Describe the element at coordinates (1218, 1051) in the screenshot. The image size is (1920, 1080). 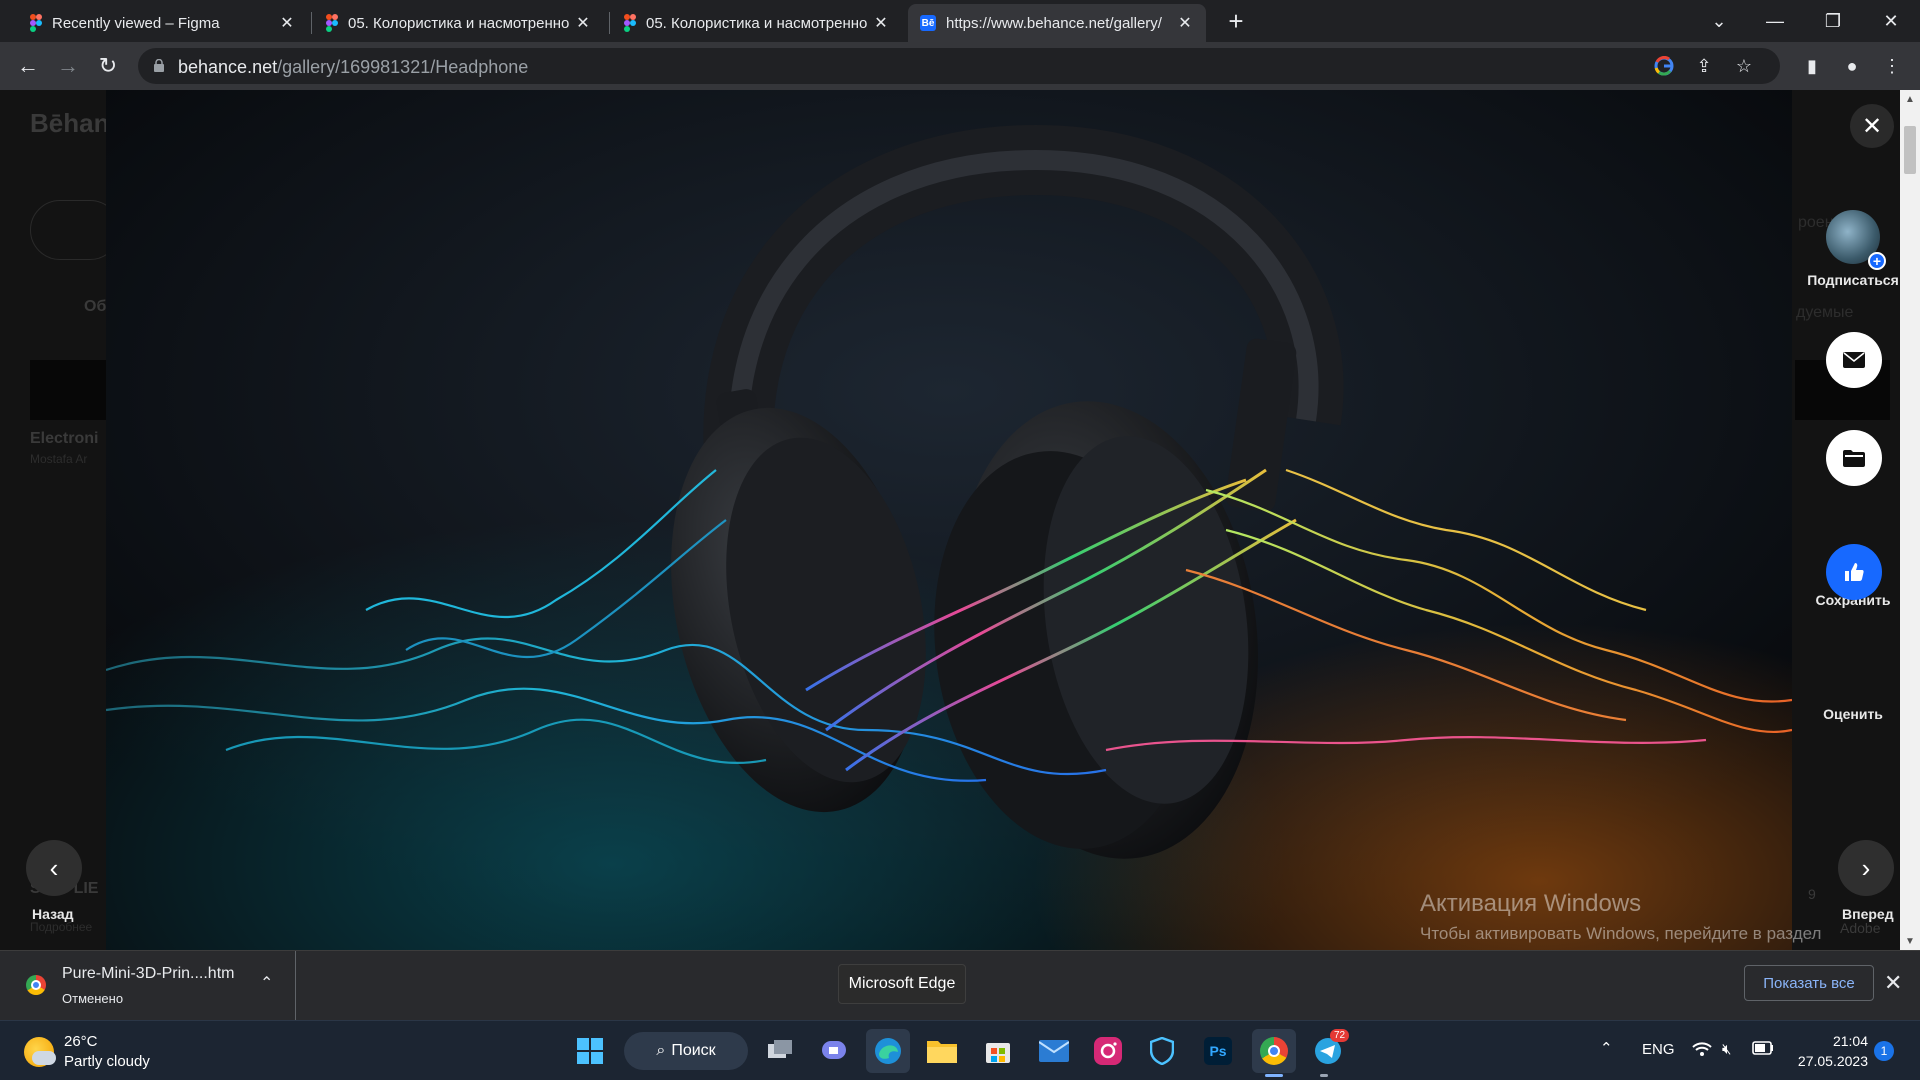
I see `photoshop-icon: Ps` at that location.